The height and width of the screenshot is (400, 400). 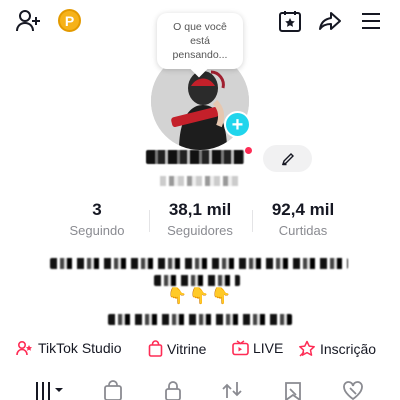 I want to click on studio-icon, so click(x=25, y=348).